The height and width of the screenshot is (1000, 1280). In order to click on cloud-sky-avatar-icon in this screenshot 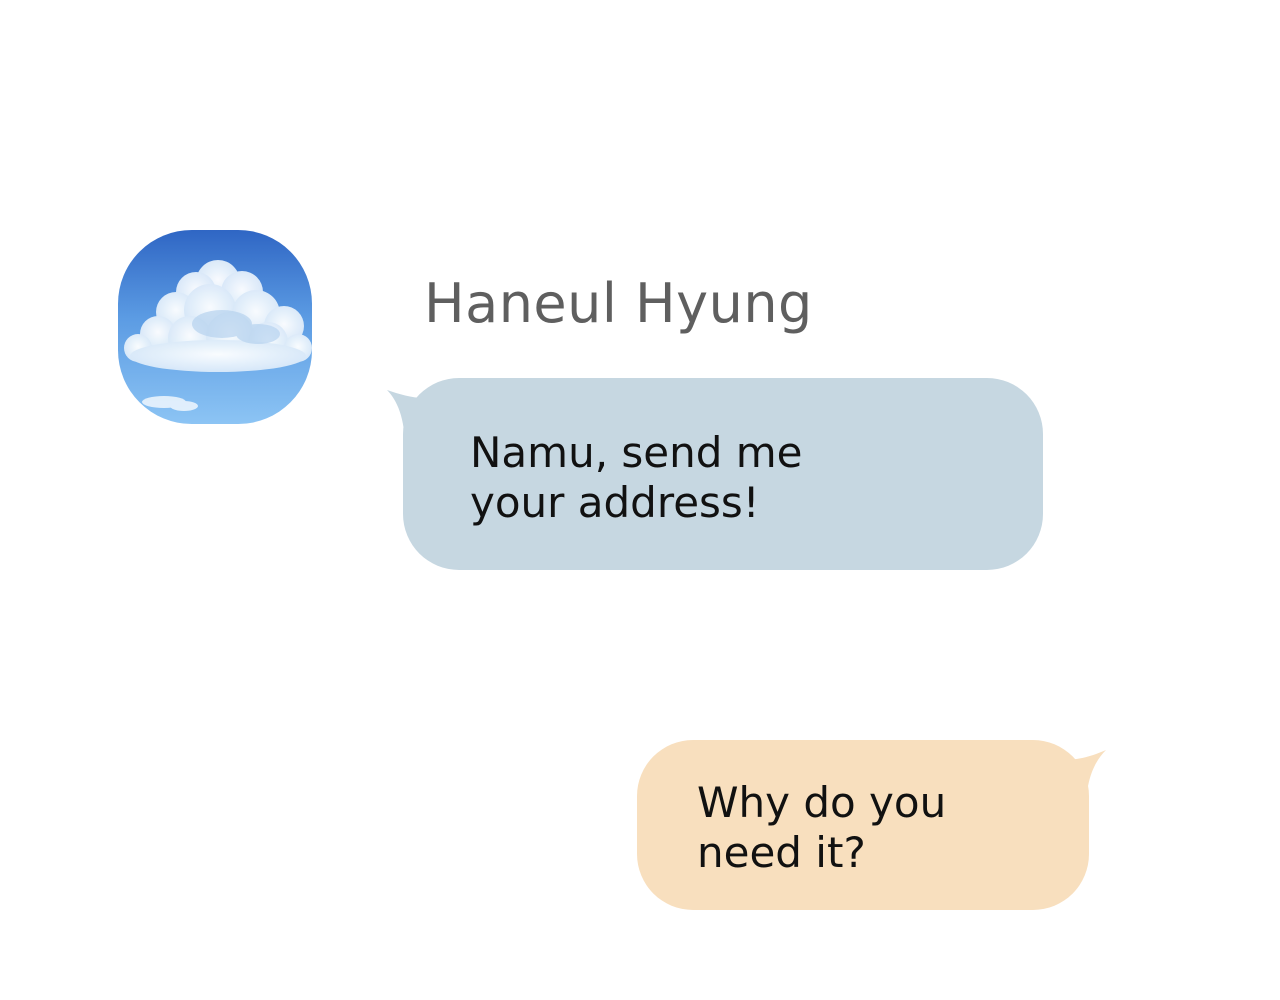, I will do `click(215, 327)`.